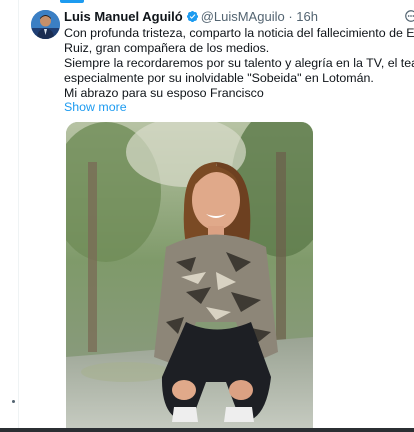  I want to click on handle: @LuisMAguilo, so click(243, 16).